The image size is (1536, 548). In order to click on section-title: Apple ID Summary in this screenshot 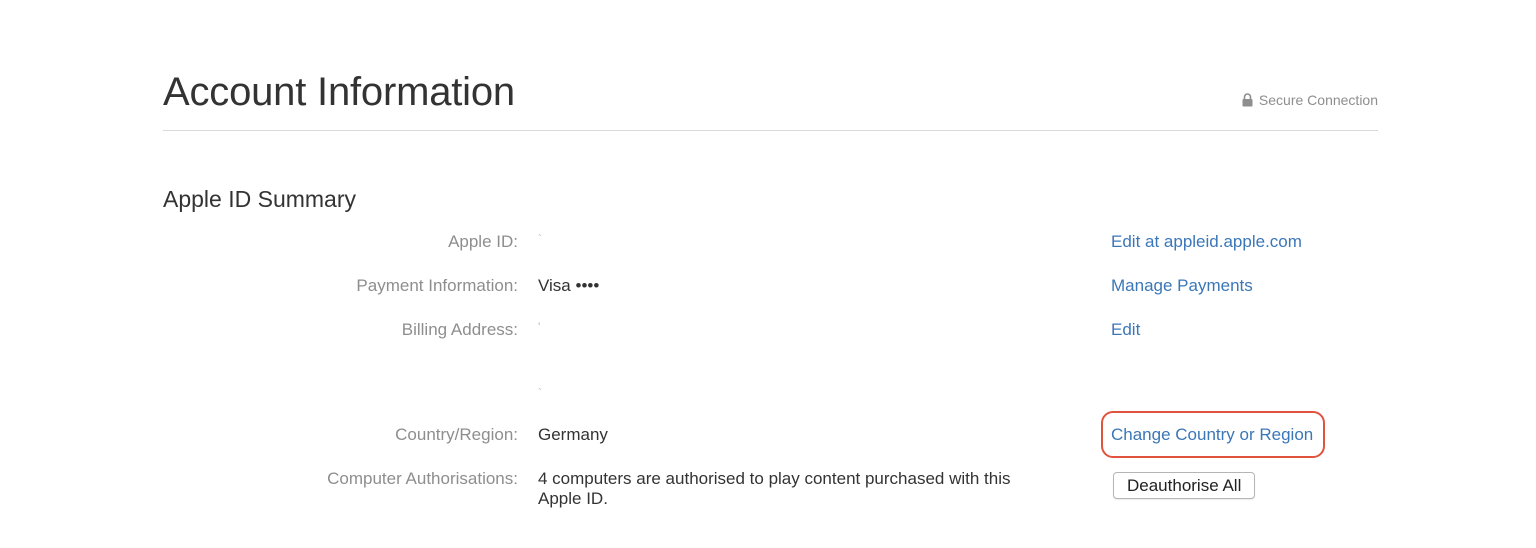, I will do `click(260, 199)`.